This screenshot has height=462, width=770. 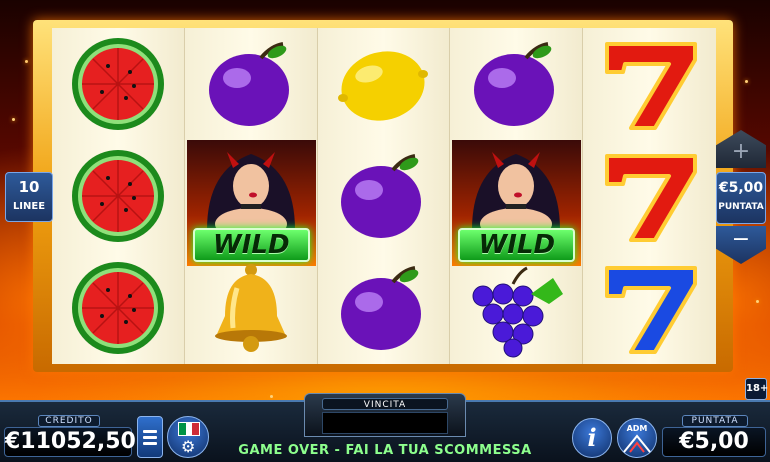 I want to click on grapes-symbol, so click(x=516, y=308).